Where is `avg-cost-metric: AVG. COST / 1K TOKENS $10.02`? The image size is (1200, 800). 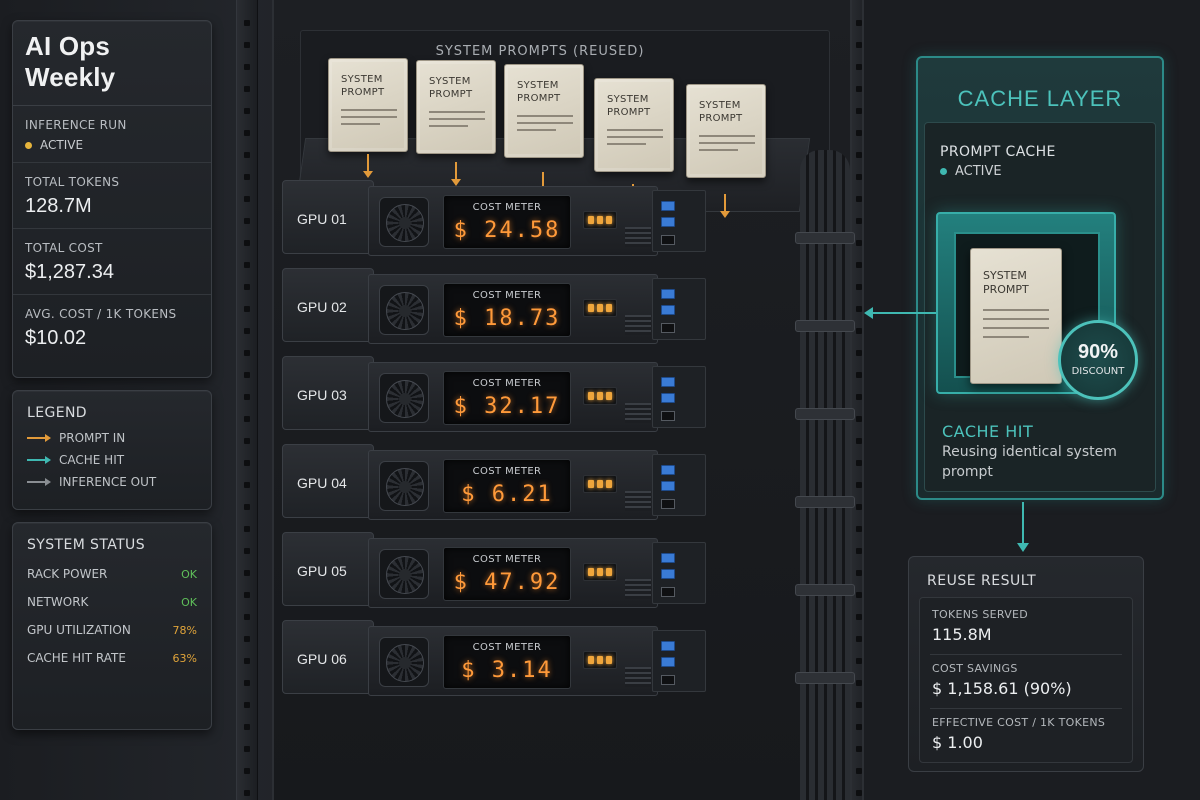 avg-cost-metric: AVG. COST / 1K TOKENS $10.02 is located at coordinates (112, 327).